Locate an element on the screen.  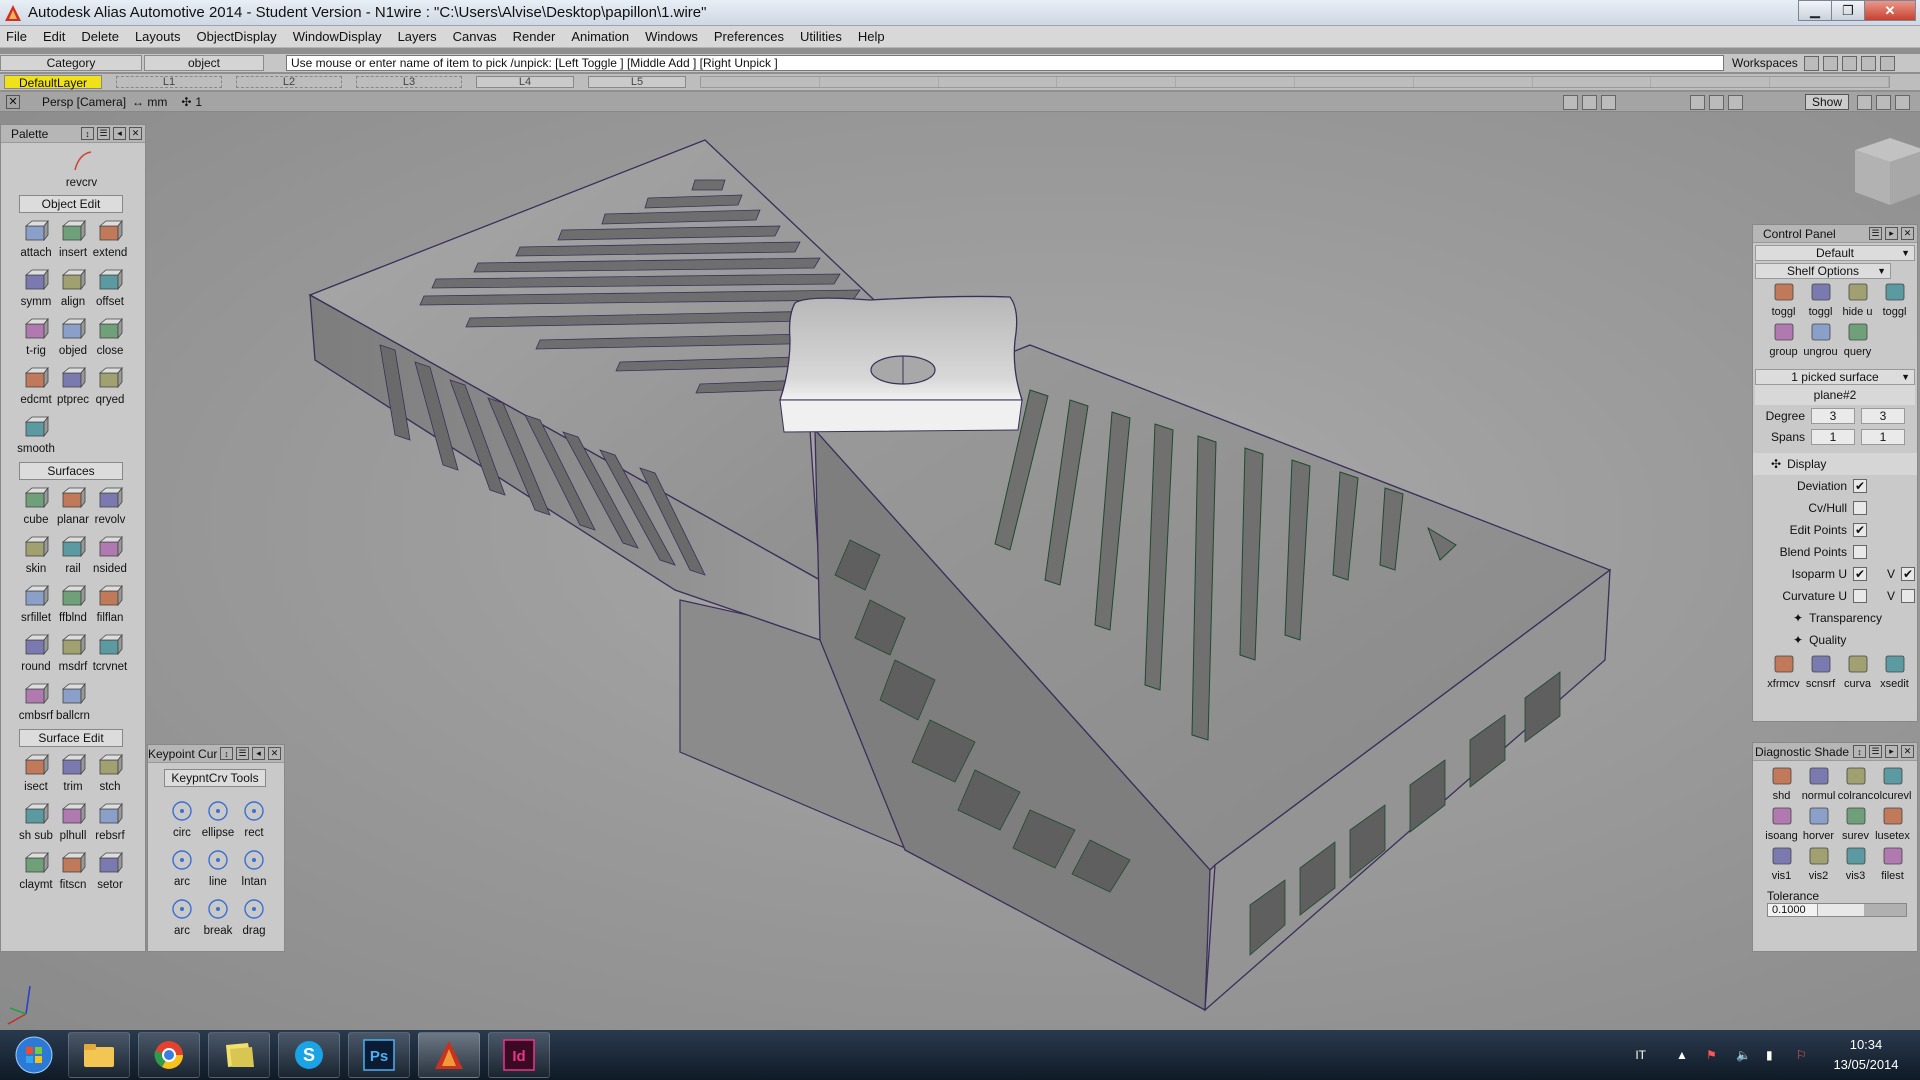
curvature-v-checkbox is located at coordinates (1908, 596).